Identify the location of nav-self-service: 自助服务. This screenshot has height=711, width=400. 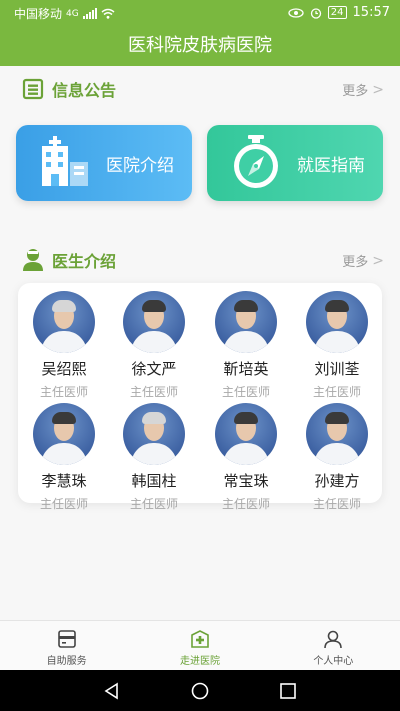
(66, 645).